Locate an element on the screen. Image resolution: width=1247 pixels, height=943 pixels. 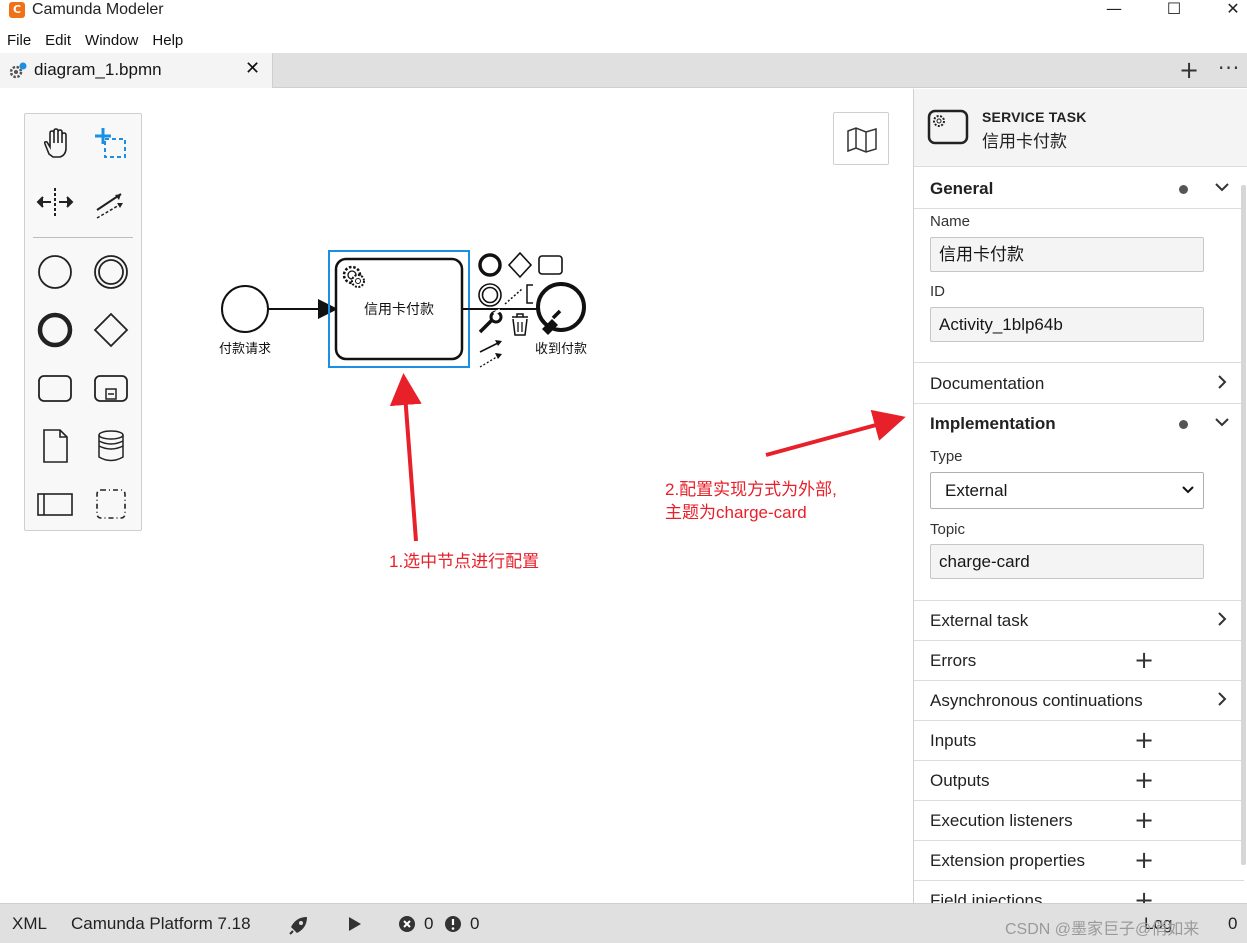
element-type-label: SERVICE TASK is located at coordinates (1034, 117).